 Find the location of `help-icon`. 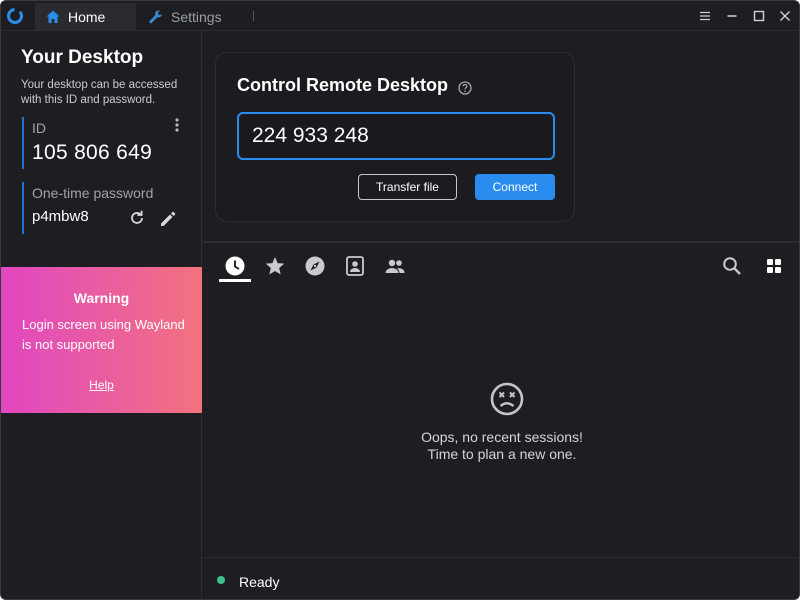

help-icon is located at coordinates (465, 88).